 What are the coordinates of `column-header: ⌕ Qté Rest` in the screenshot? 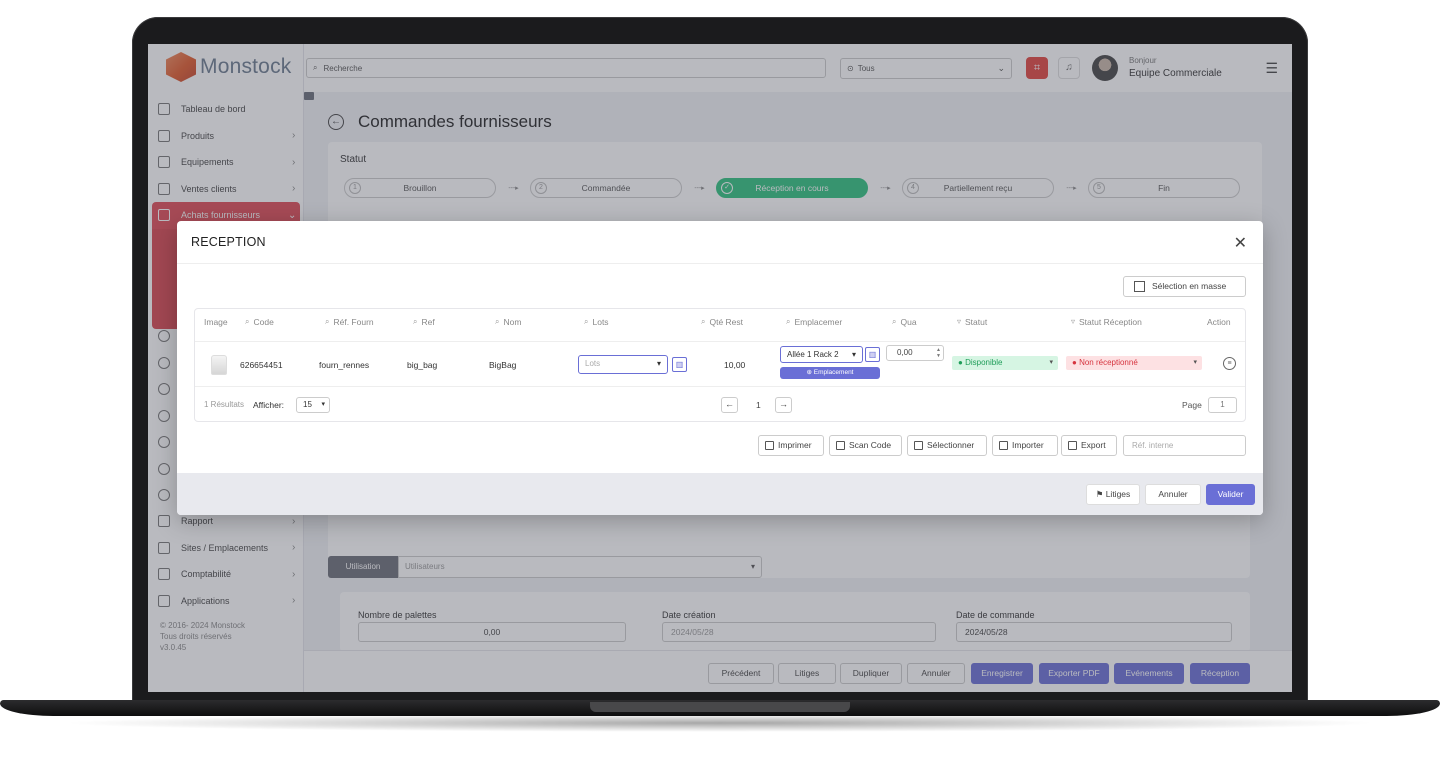 It's located at (722, 322).